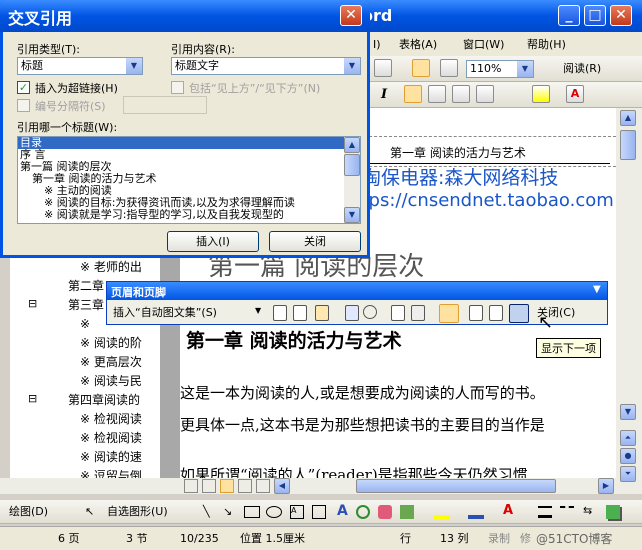 The height and width of the screenshot is (550, 642). Describe the element at coordinates (76, 88) in the screenshot. I see `hyperlink-checkbox-label: 插入为超链接(H)` at that location.